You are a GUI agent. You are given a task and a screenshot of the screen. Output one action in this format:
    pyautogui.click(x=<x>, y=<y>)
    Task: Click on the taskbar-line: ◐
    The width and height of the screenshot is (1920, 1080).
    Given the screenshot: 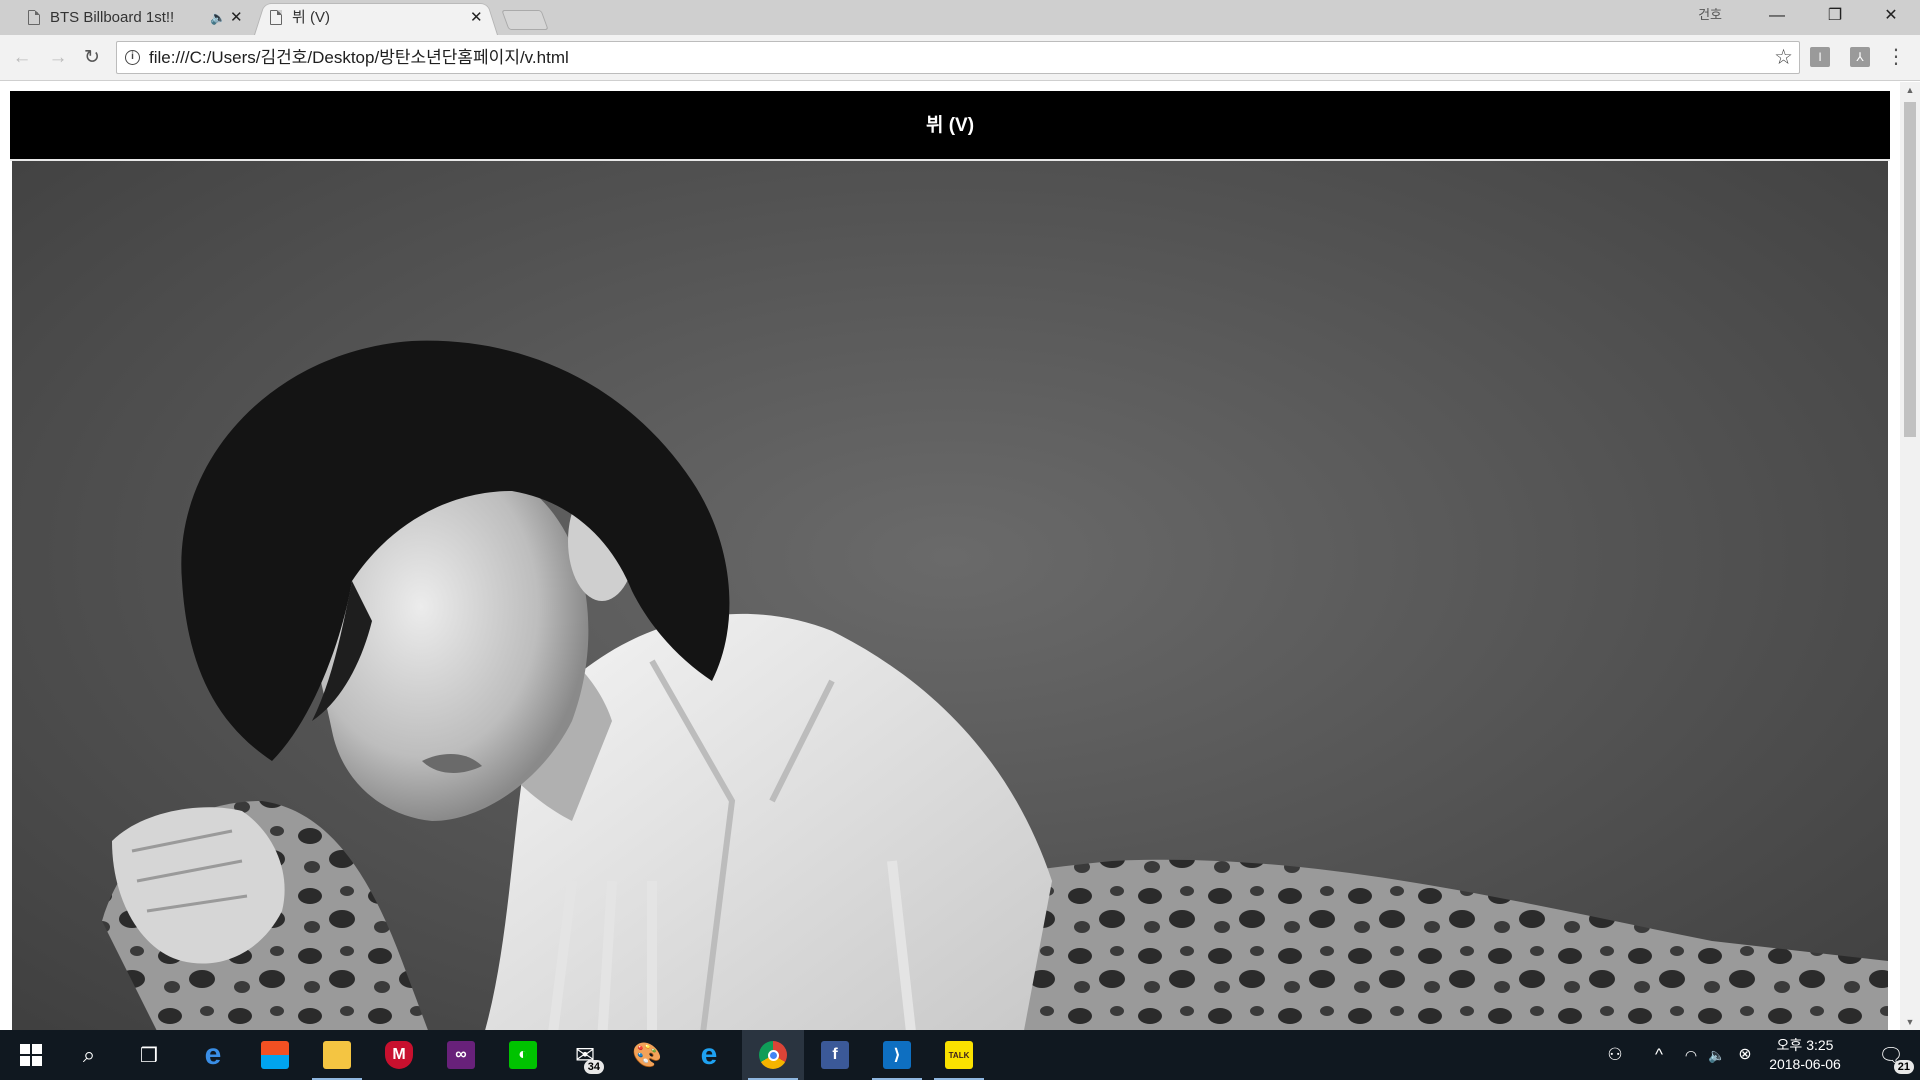 What is the action you would take?
    pyautogui.click(x=523, y=1055)
    